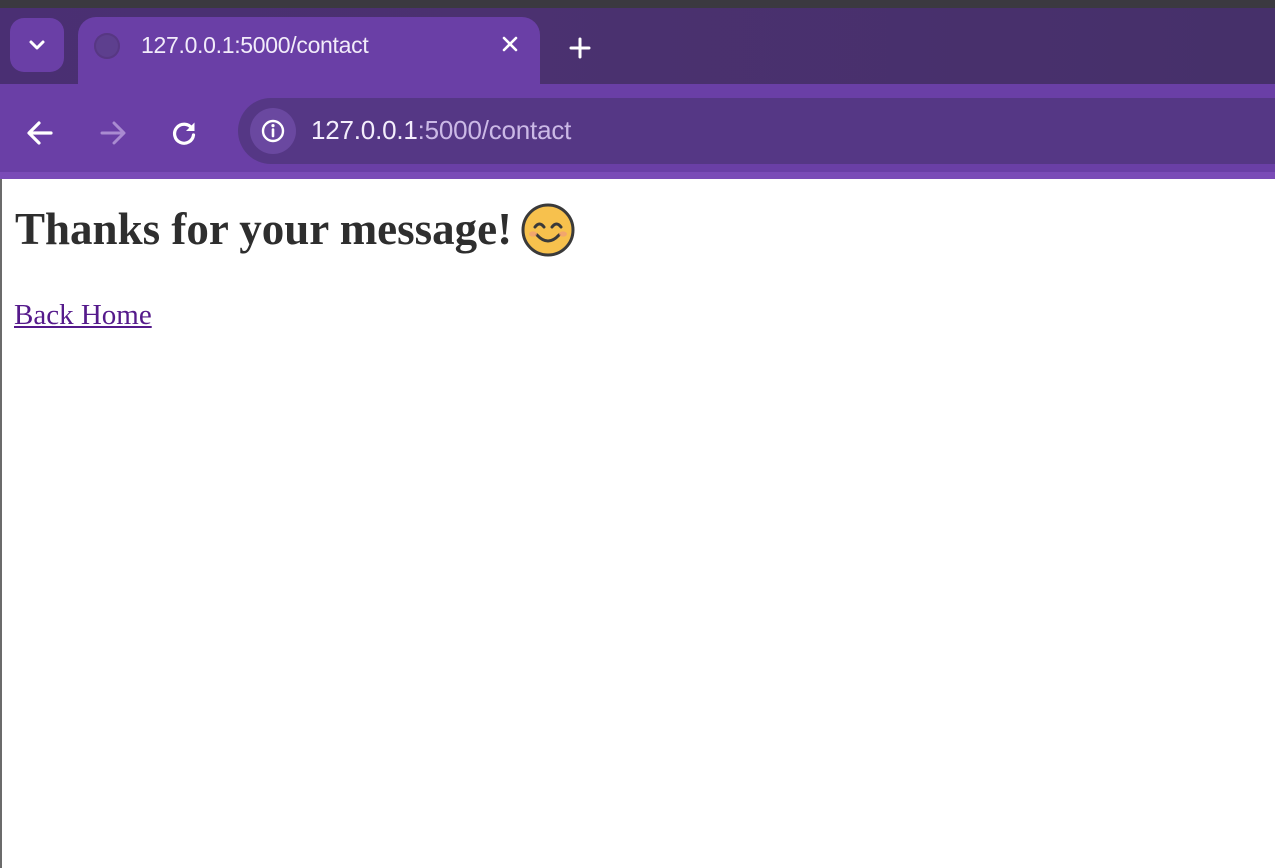  I want to click on reload-icon, so click(184, 133).